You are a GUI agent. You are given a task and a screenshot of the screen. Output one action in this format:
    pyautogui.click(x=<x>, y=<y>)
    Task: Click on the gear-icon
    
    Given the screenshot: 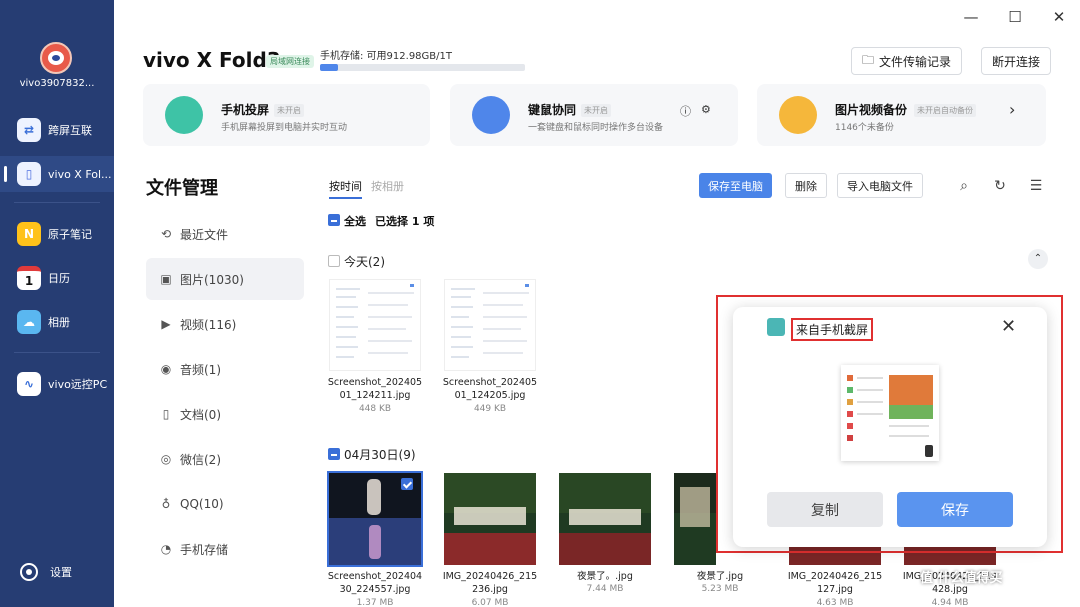 What is the action you would take?
    pyautogui.click(x=29, y=572)
    